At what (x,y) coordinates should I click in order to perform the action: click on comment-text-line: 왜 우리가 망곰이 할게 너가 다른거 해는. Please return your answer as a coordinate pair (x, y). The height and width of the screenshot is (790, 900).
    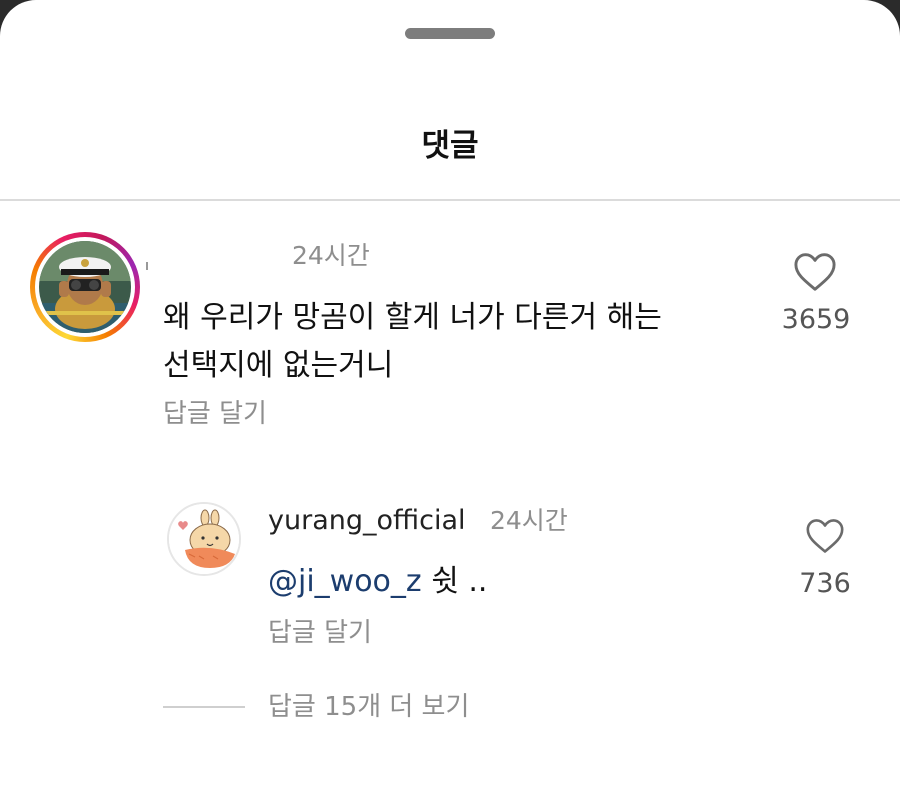
    Looking at the image, I should click on (412, 317).